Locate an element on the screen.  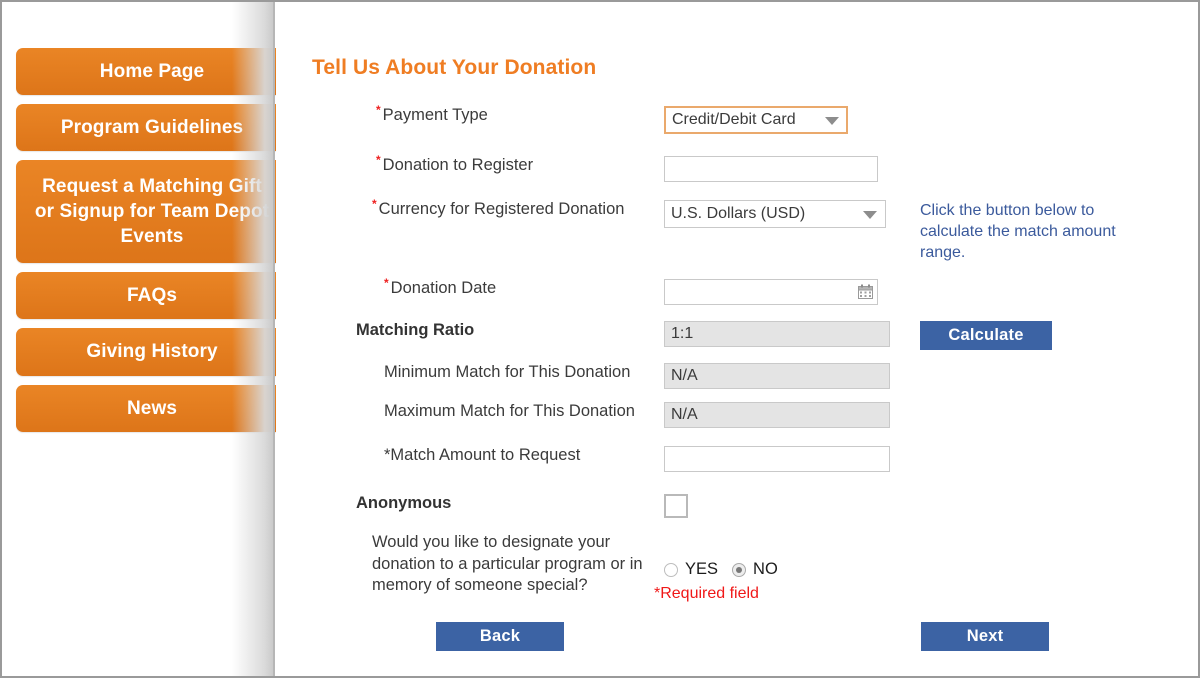
form-row-match-amount: *Match Amount to Request is located at coordinates (737, 459).